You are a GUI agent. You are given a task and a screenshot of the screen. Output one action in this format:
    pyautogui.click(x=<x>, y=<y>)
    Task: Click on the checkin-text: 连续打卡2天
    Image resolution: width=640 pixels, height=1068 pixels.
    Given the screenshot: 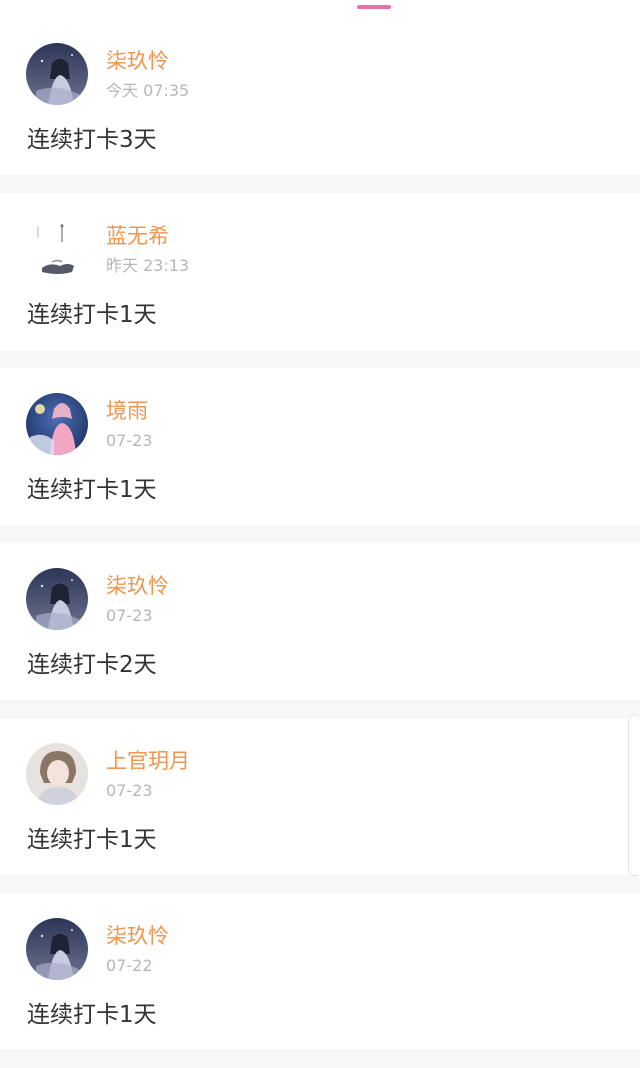 What is the action you would take?
    pyautogui.click(x=92, y=665)
    